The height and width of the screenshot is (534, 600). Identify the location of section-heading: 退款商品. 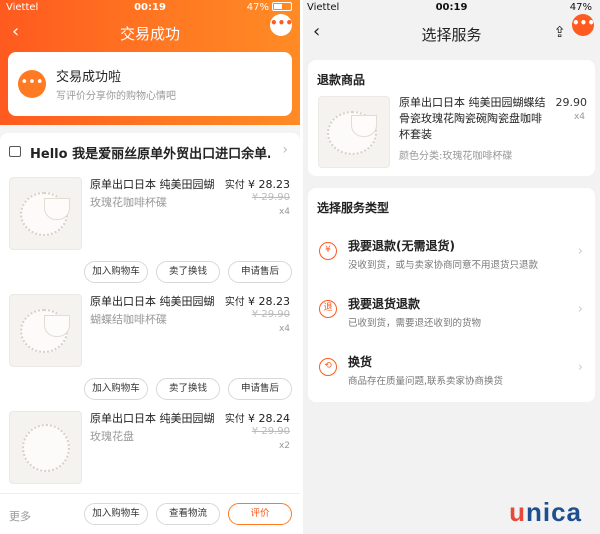
(341, 80).